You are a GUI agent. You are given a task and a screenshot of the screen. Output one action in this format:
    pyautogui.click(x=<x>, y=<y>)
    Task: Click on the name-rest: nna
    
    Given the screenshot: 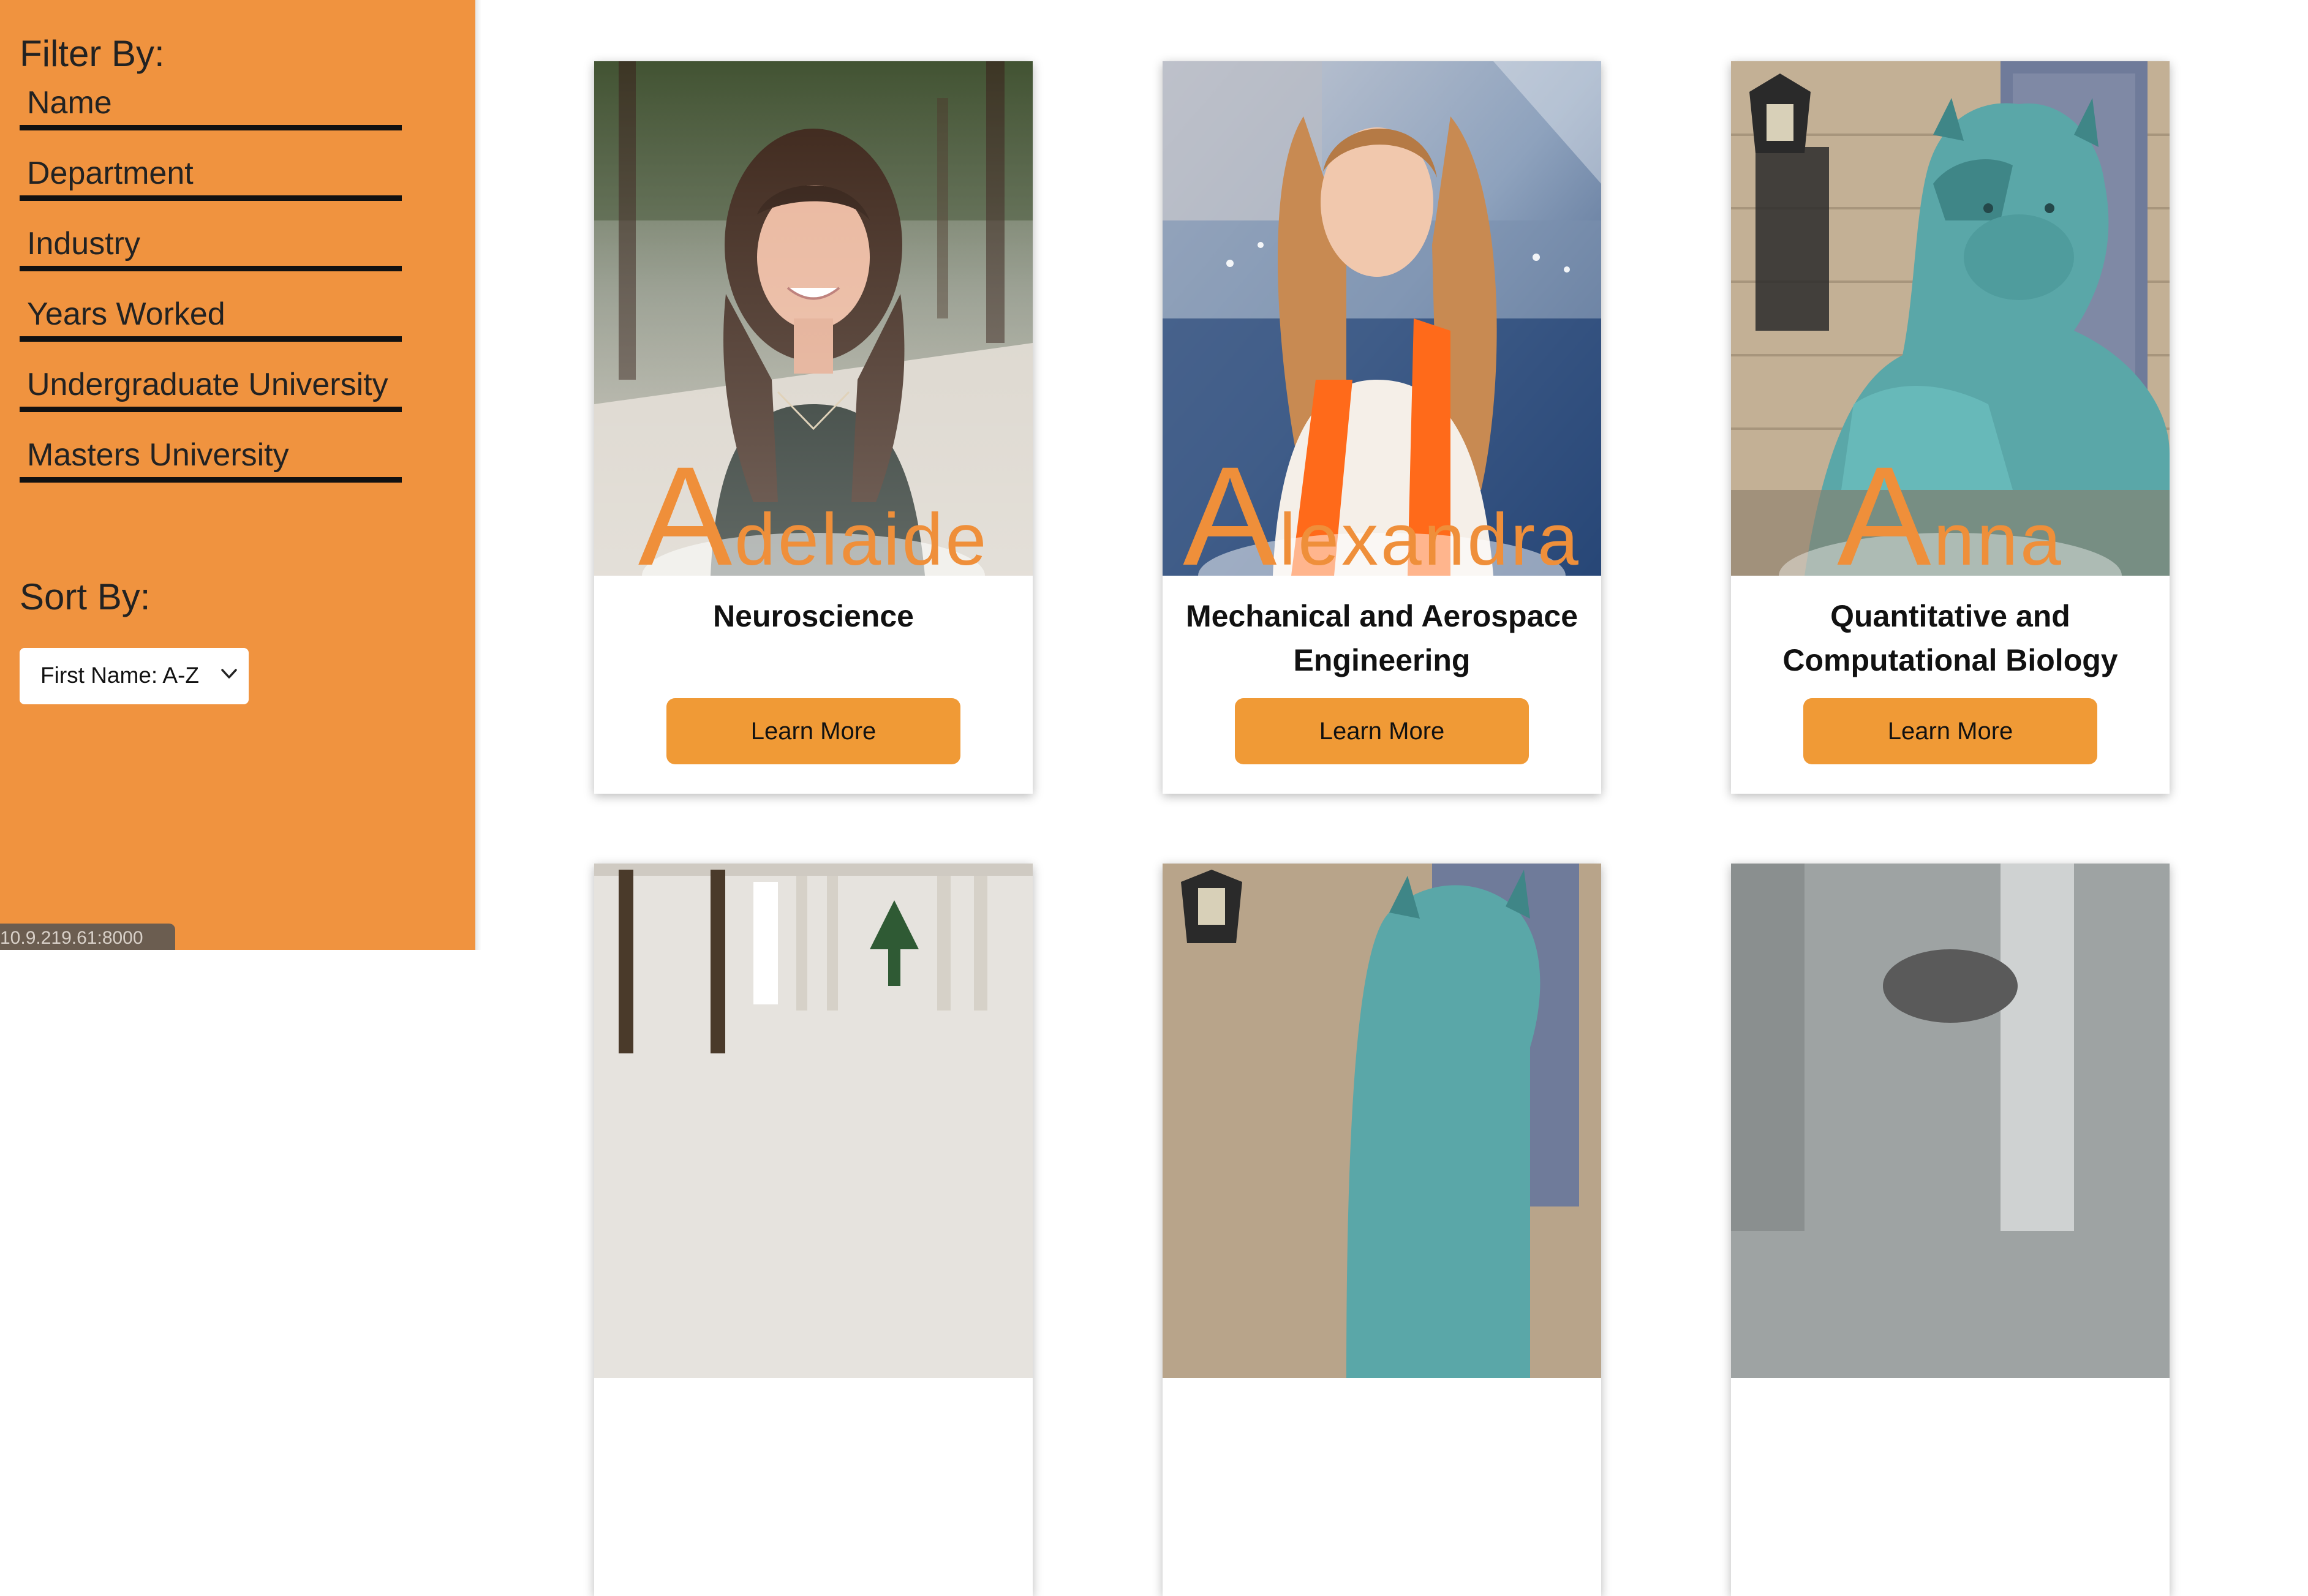 What is the action you would take?
    pyautogui.click(x=1998, y=537)
    